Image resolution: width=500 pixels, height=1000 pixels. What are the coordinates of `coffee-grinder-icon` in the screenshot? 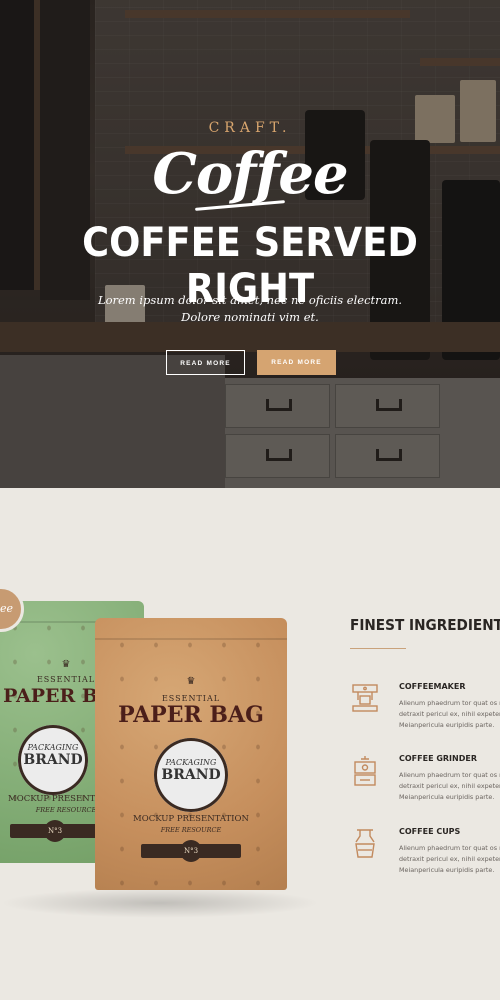 It's located at (365, 771).